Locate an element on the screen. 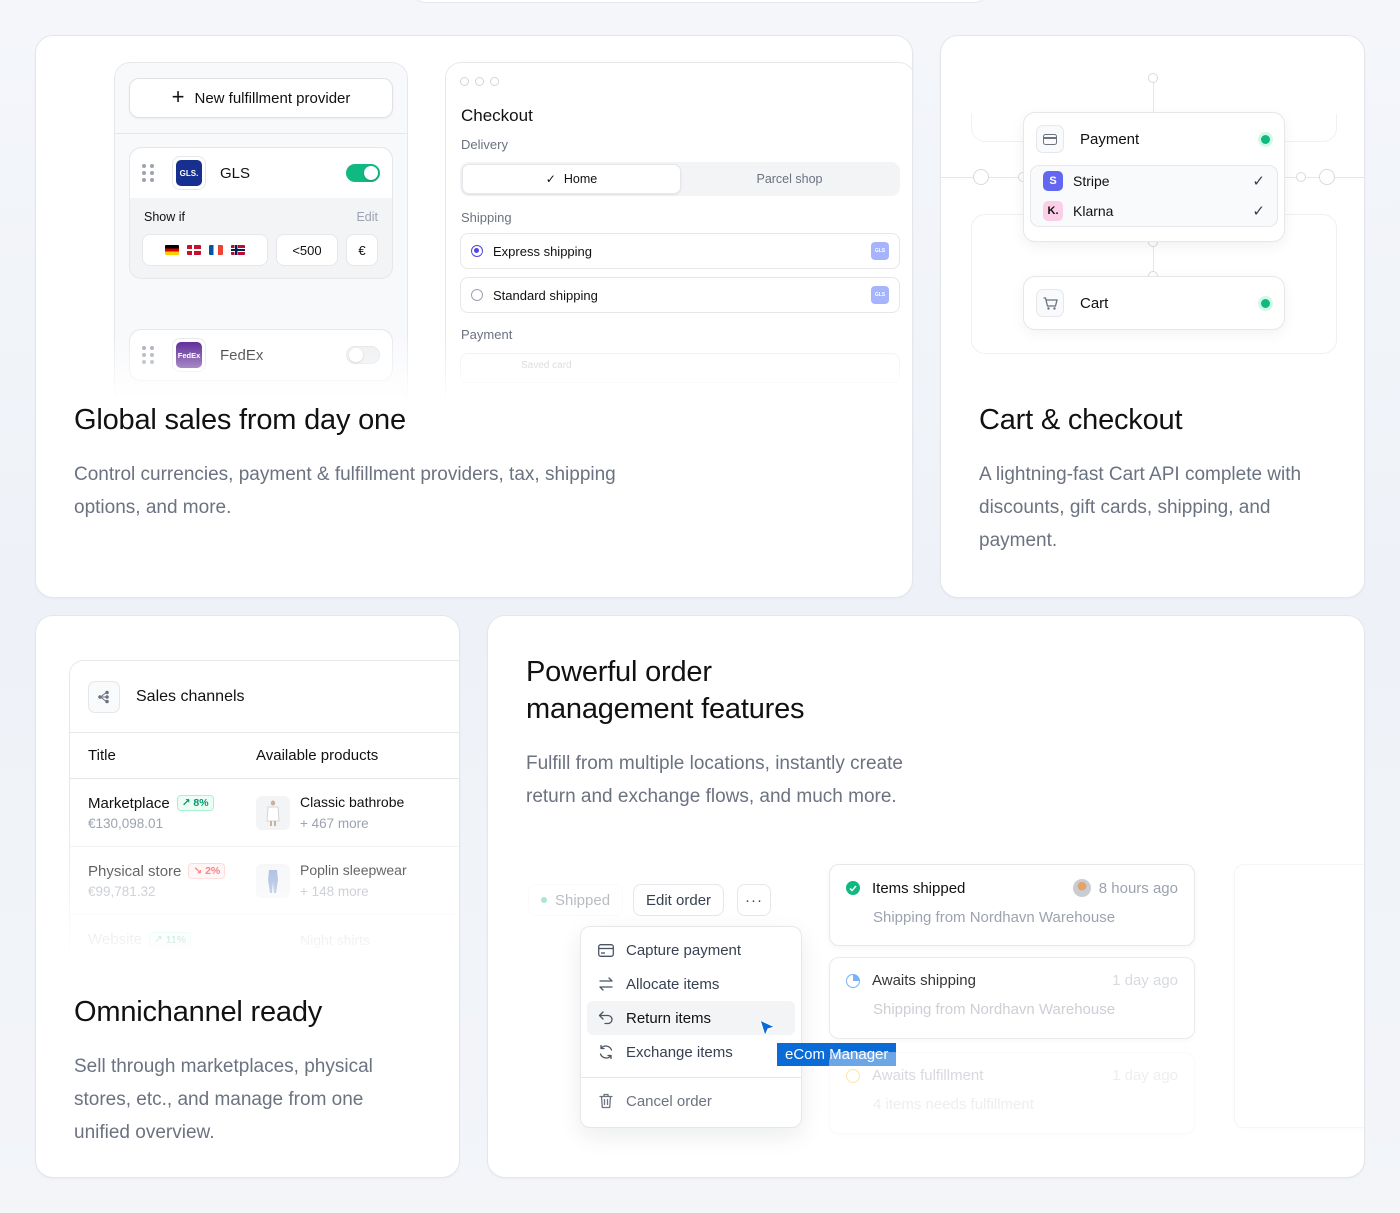 The height and width of the screenshot is (1213, 1400). gls-enabled-toggle is located at coordinates (363, 173).